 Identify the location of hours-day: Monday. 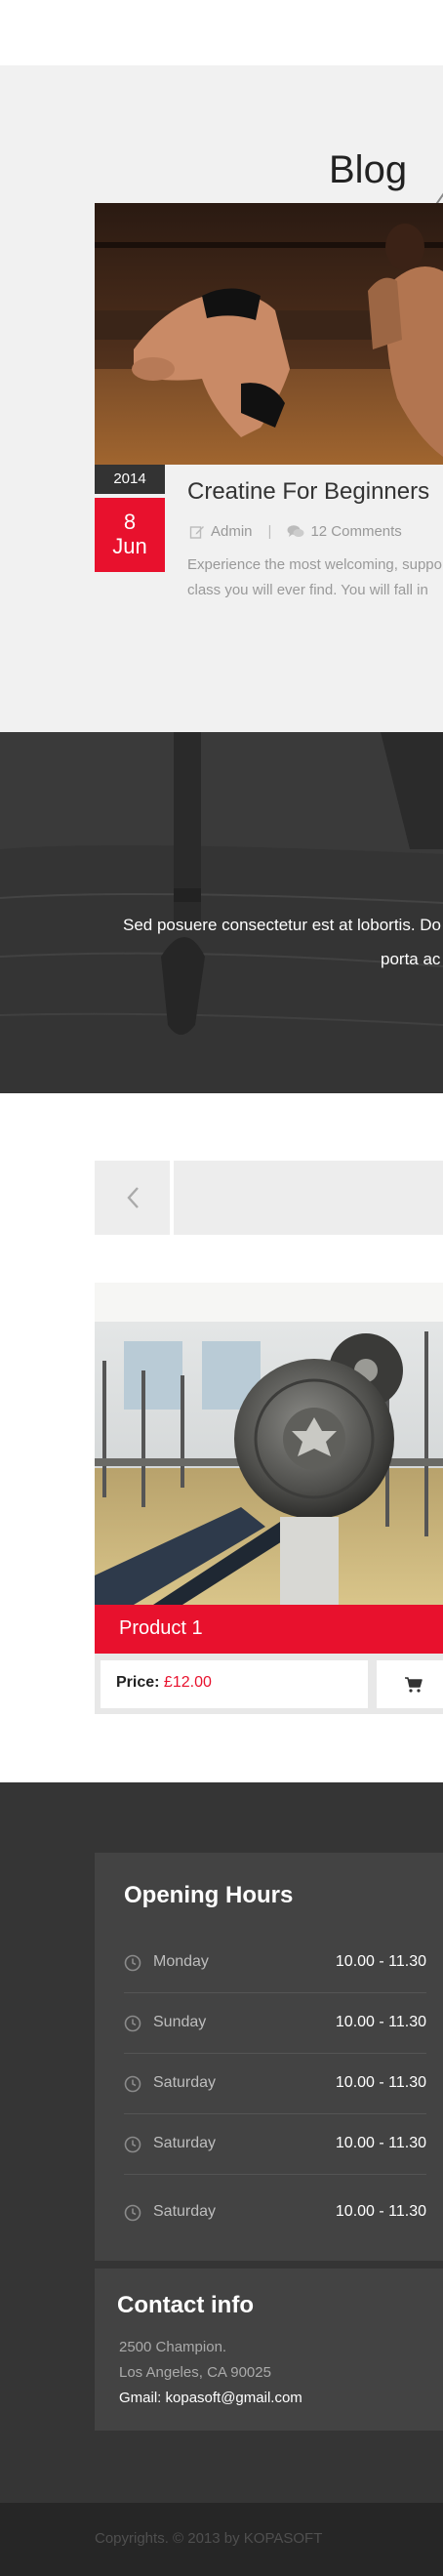
(181, 1961).